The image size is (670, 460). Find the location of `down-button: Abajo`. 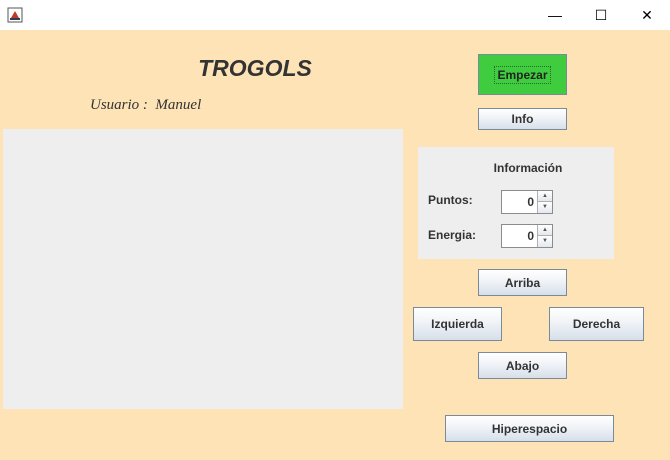

down-button: Abajo is located at coordinates (522, 365).